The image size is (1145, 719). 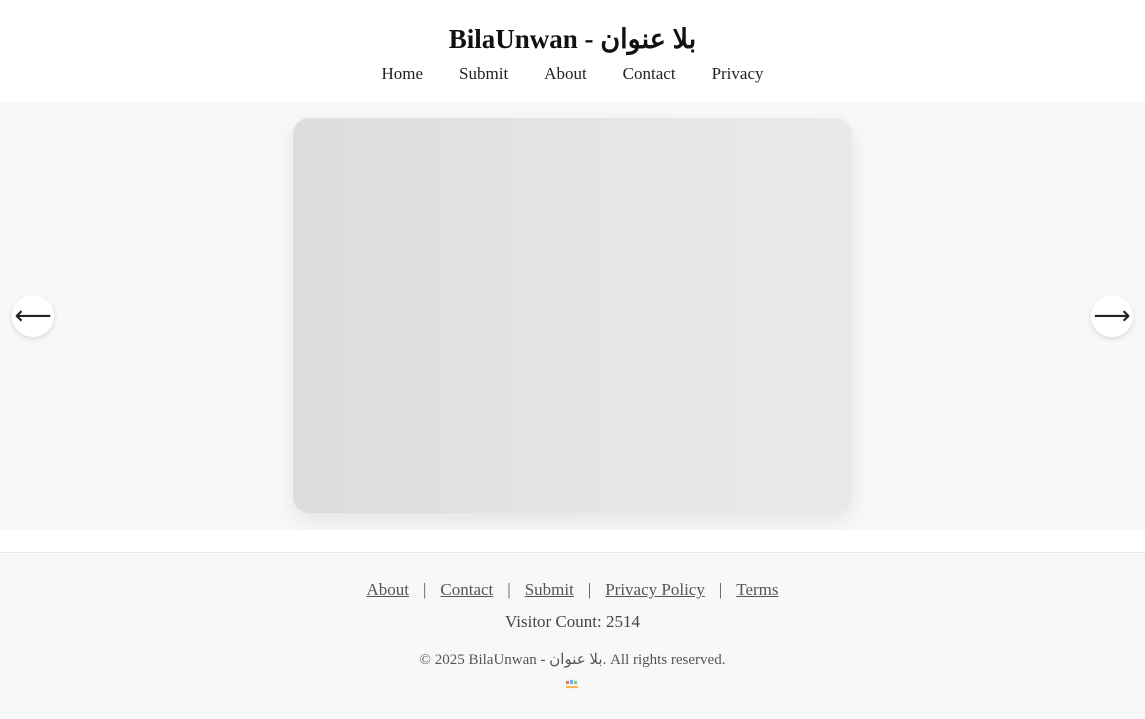 I want to click on divider-band, so click(x=572, y=541).